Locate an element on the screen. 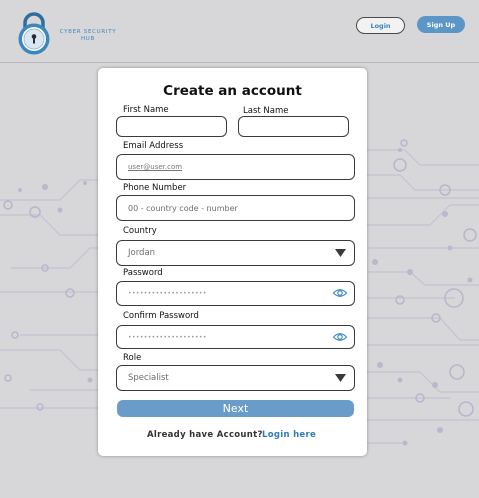  email-field: user@user.com is located at coordinates (235, 167).